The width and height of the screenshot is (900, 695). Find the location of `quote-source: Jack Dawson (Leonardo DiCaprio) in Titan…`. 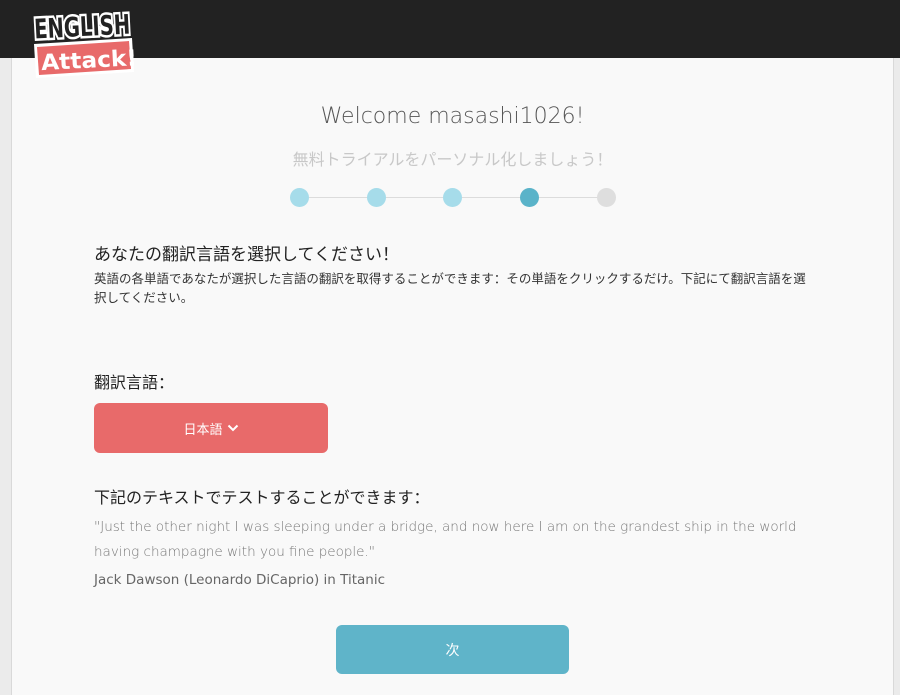

quote-source: Jack Dawson (Leonardo DiCaprio) in Titan… is located at coordinates (240, 580).